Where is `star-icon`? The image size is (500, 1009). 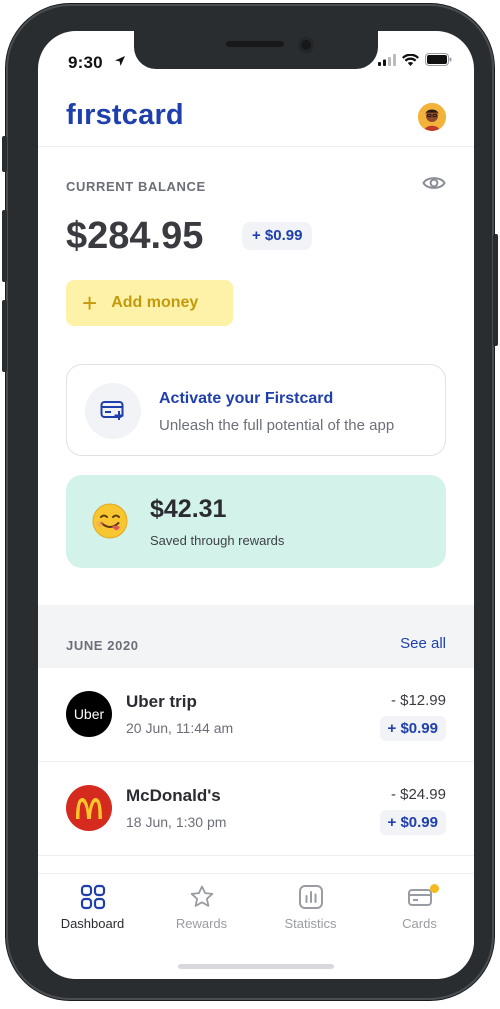
star-icon is located at coordinates (202, 896).